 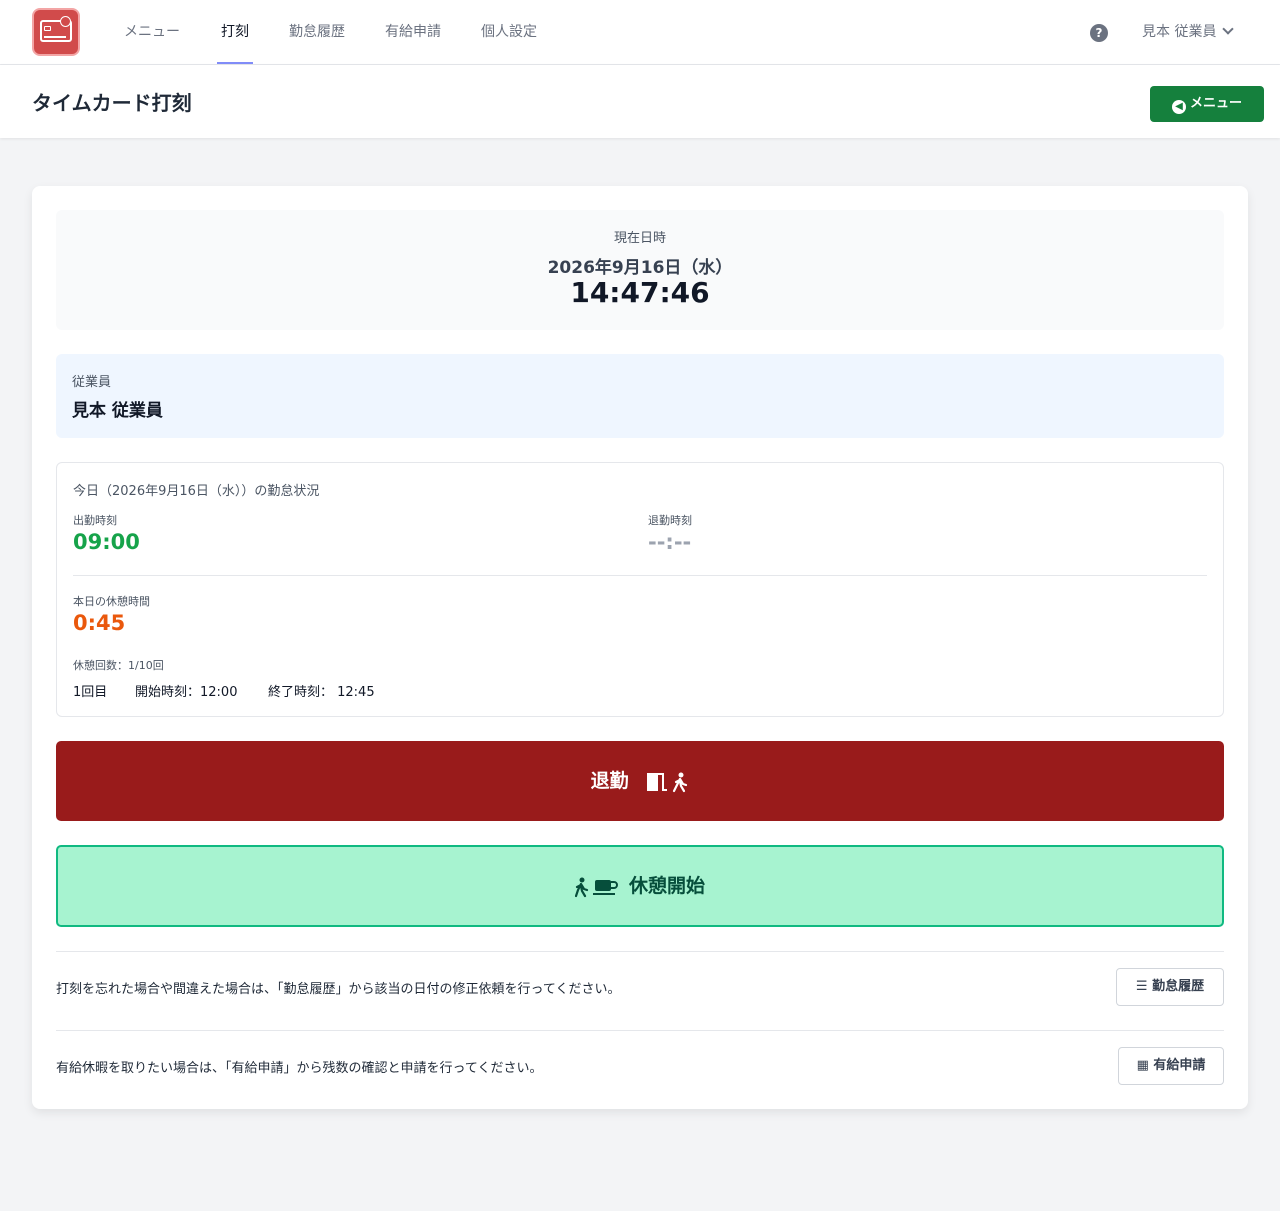 I want to click on current-time: 14:47:46, so click(x=640, y=292).